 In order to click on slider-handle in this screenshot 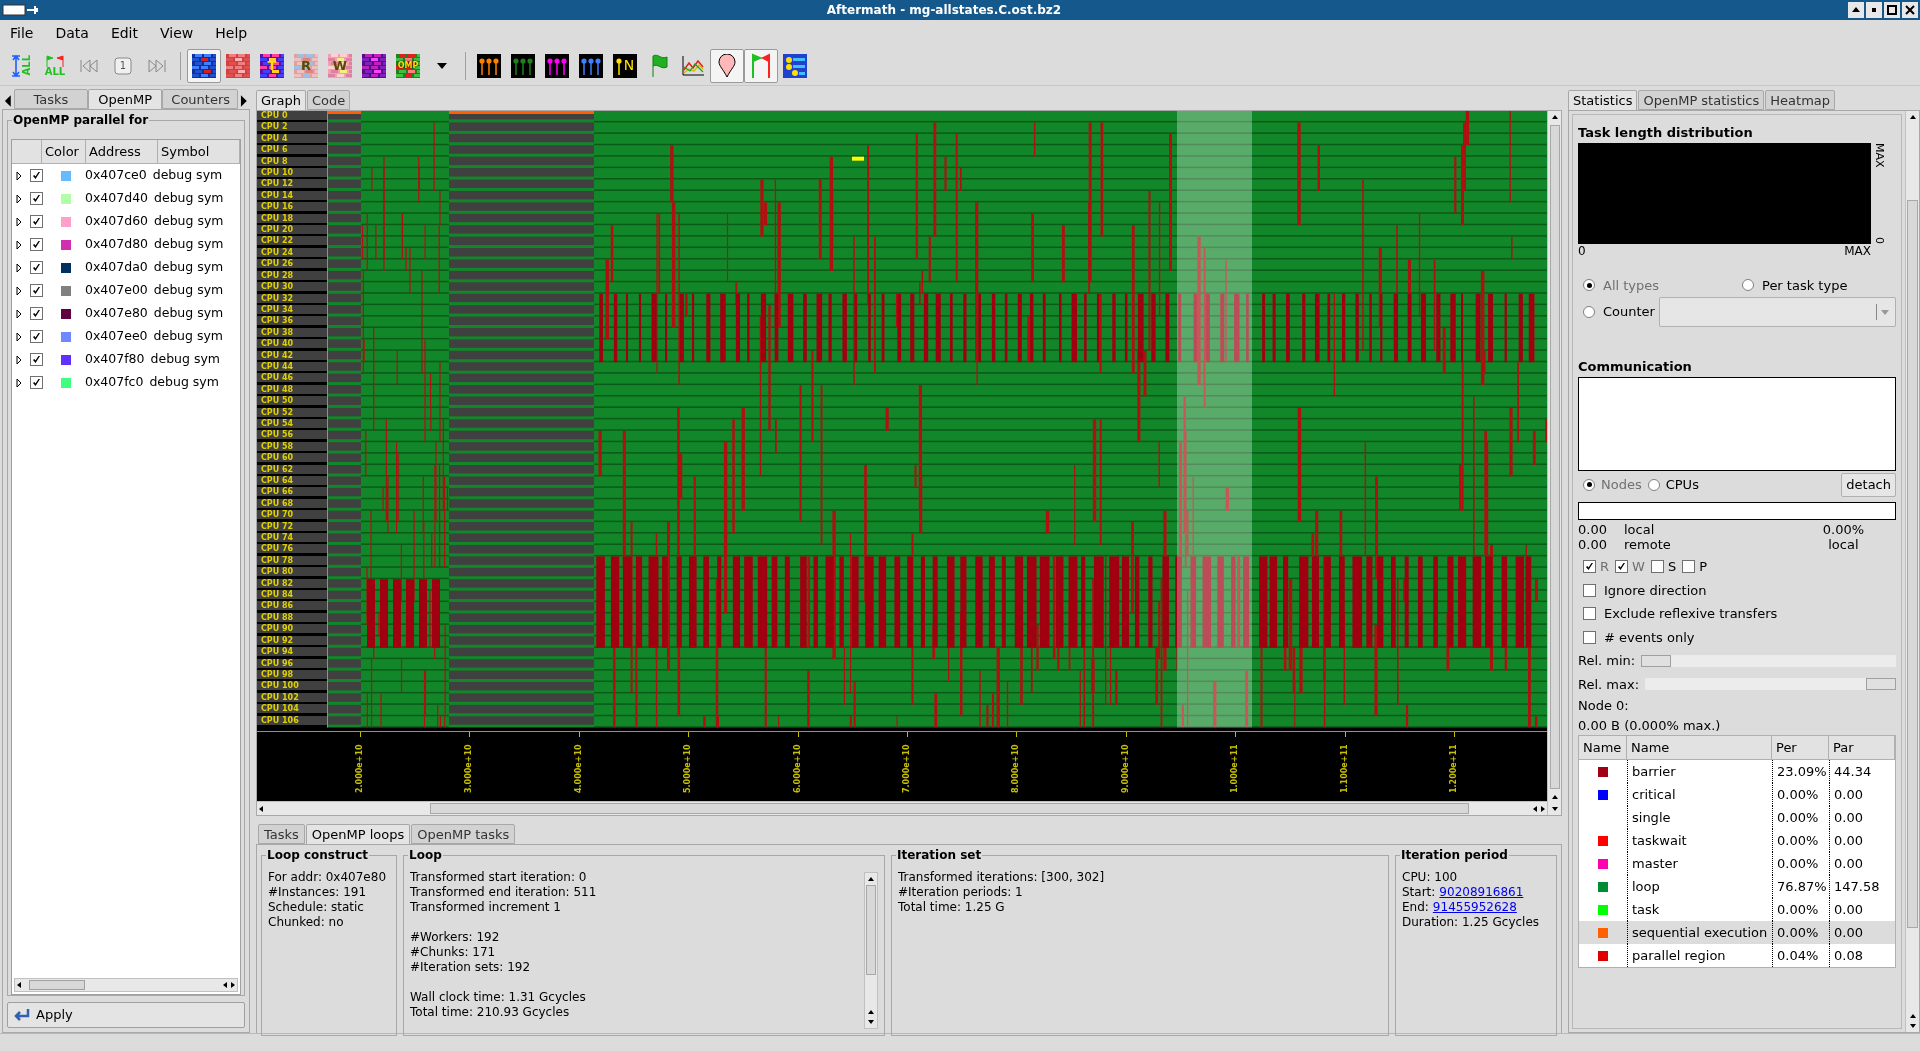, I will do `click(1881, 684)`.